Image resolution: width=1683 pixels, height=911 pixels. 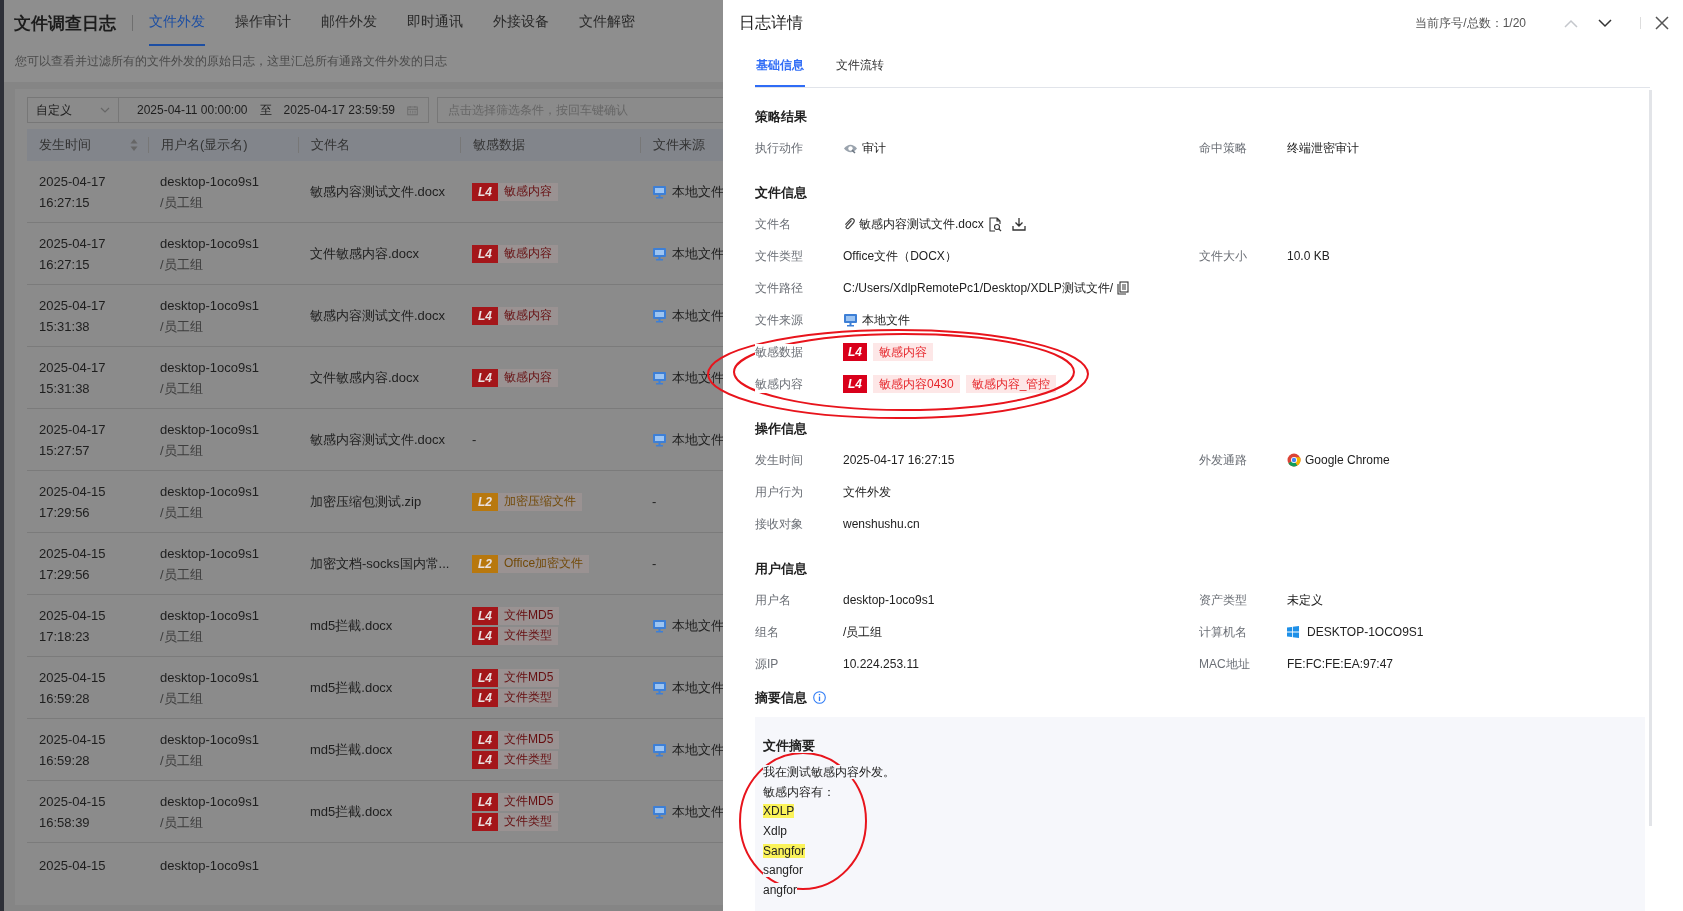 I want to click on field-label: 外发通路, so click(x=1223, y=460).